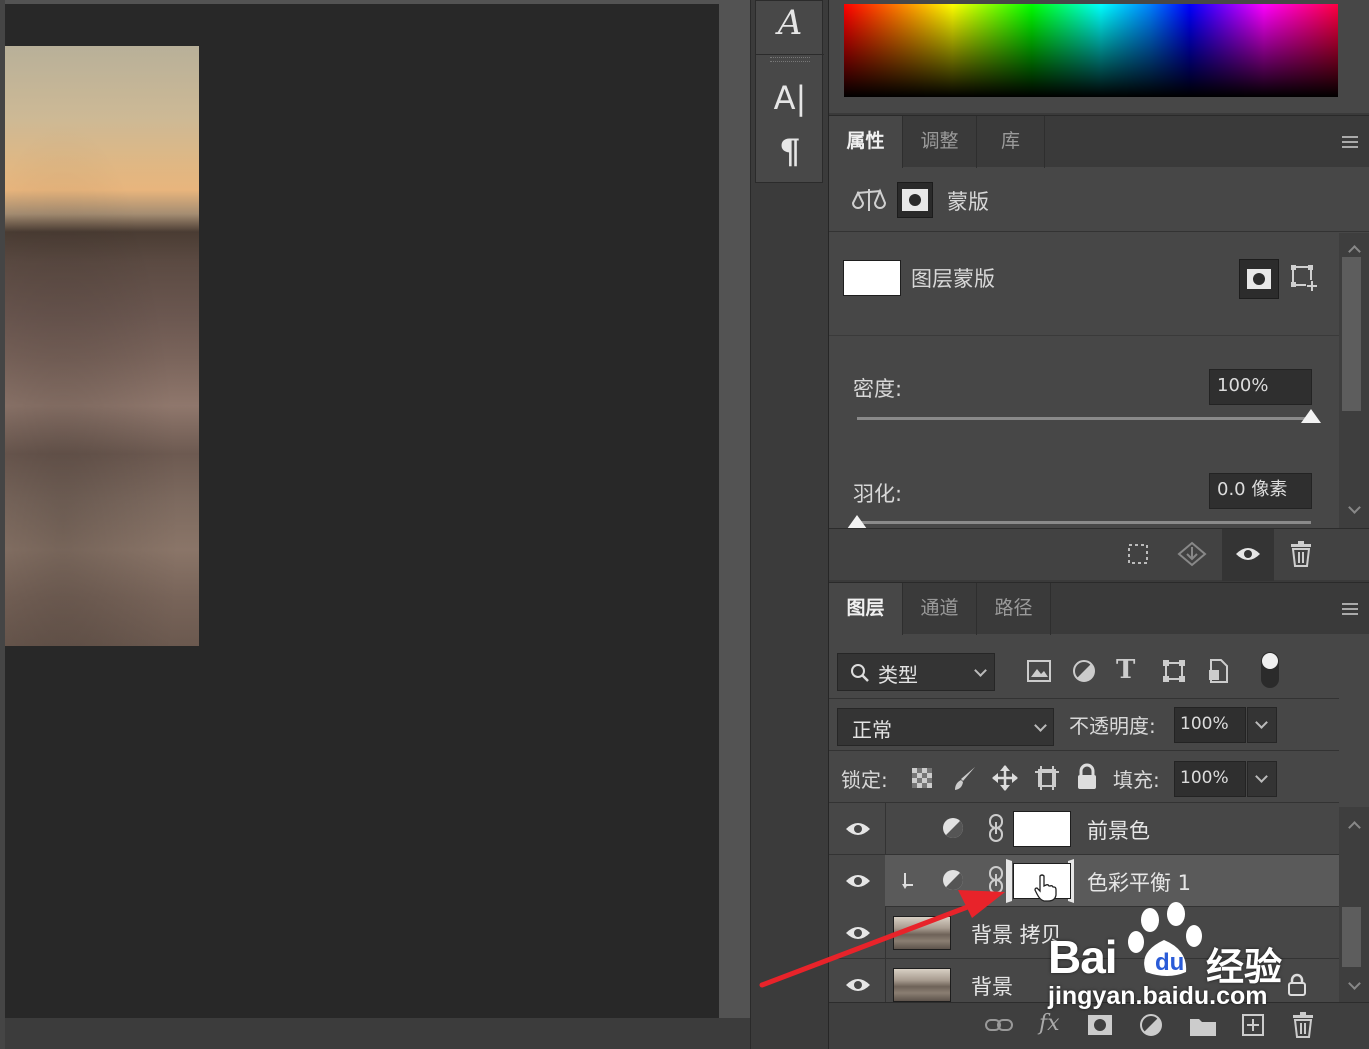  What do you see at coordinates (1047, 778) in the screenshot?
I see `lock-artboard-icon` at bounding box center [1047, 778].